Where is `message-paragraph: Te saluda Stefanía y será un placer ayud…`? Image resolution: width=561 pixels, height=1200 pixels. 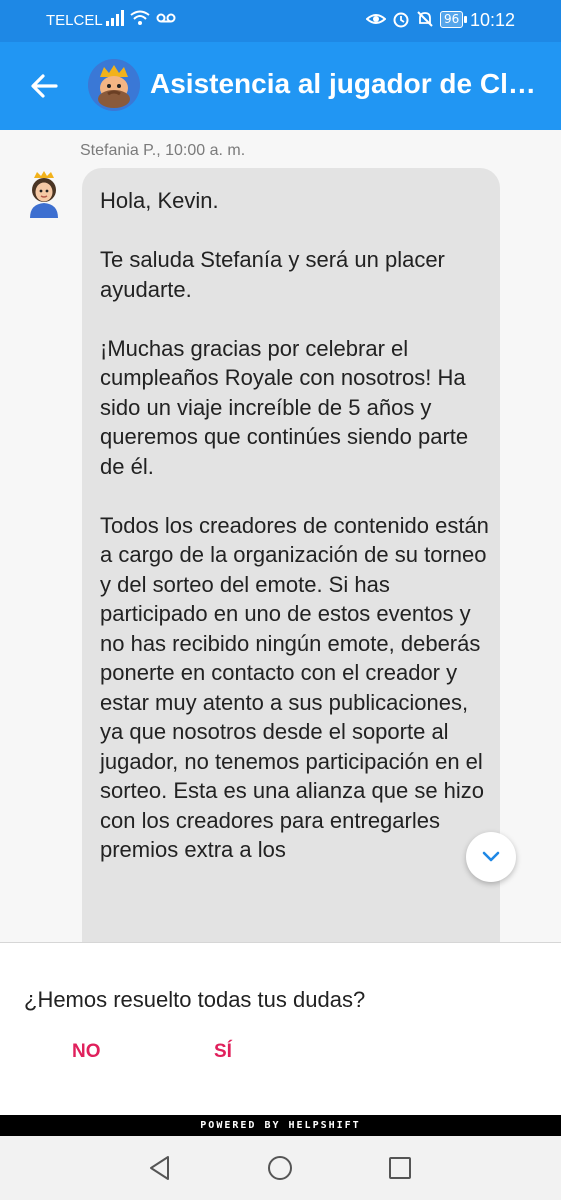
message-paragraph: Te saluda Stefanía y será un placer ayud… is located at coordinates (272, 274).